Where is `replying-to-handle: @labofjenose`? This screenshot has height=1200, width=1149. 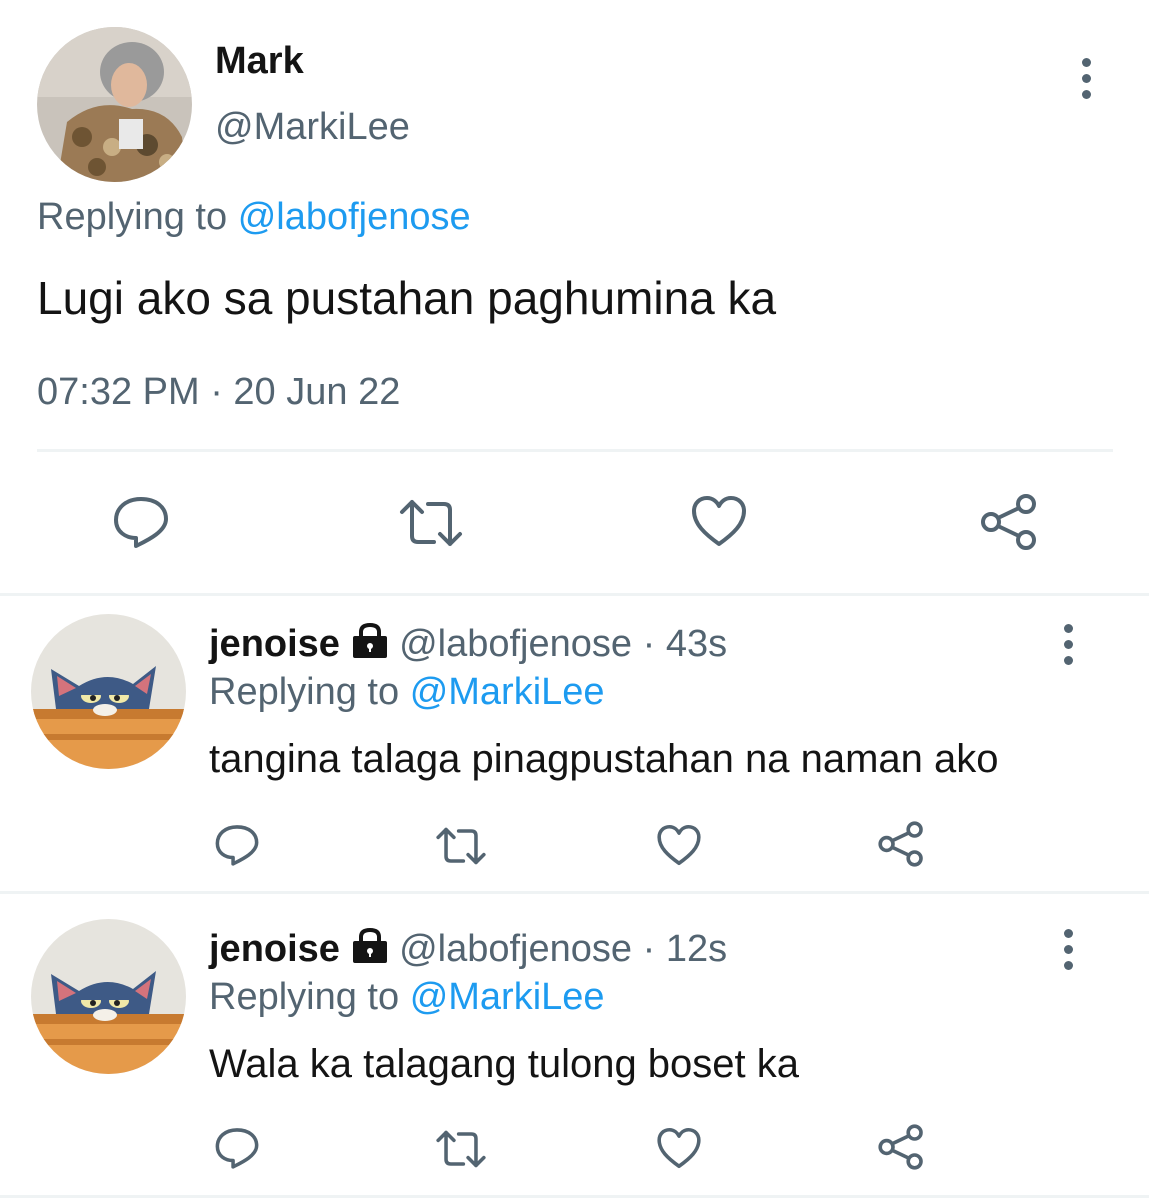
replying-to-handle: @labofjenose is located at coordinates (354, 217).